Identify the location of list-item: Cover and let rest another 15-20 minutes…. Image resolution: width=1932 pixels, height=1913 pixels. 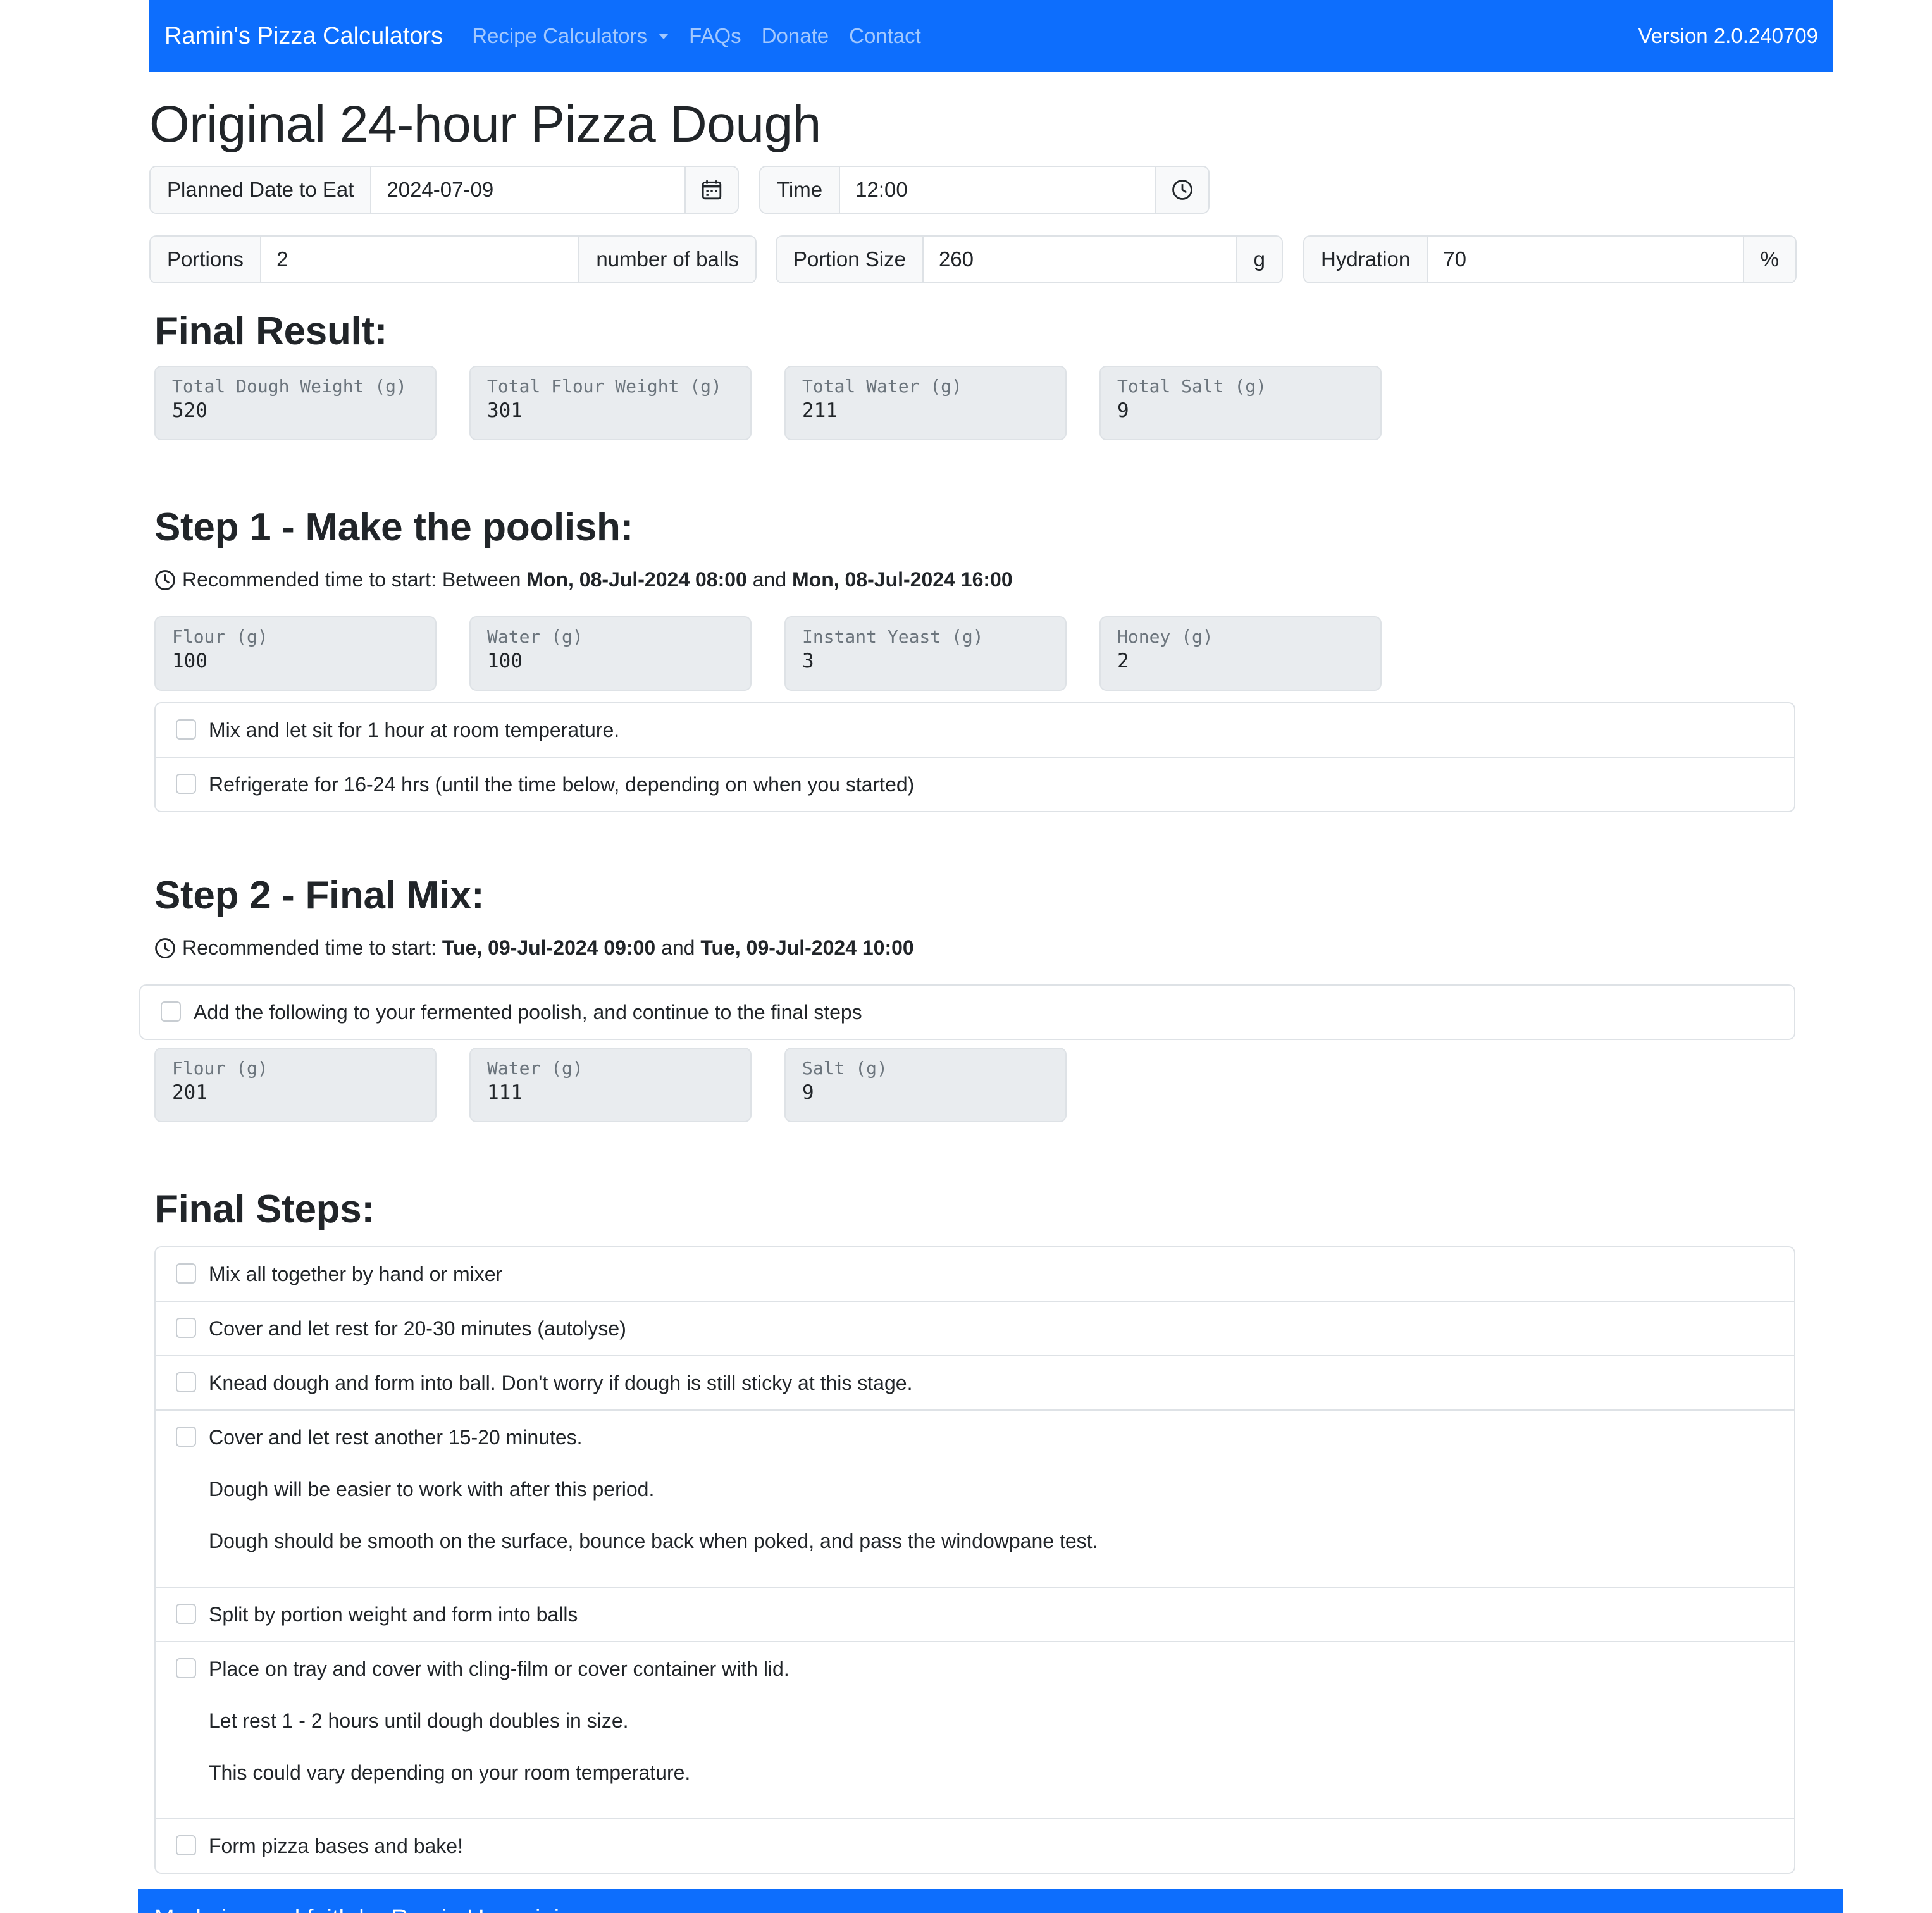
(975, 1499).